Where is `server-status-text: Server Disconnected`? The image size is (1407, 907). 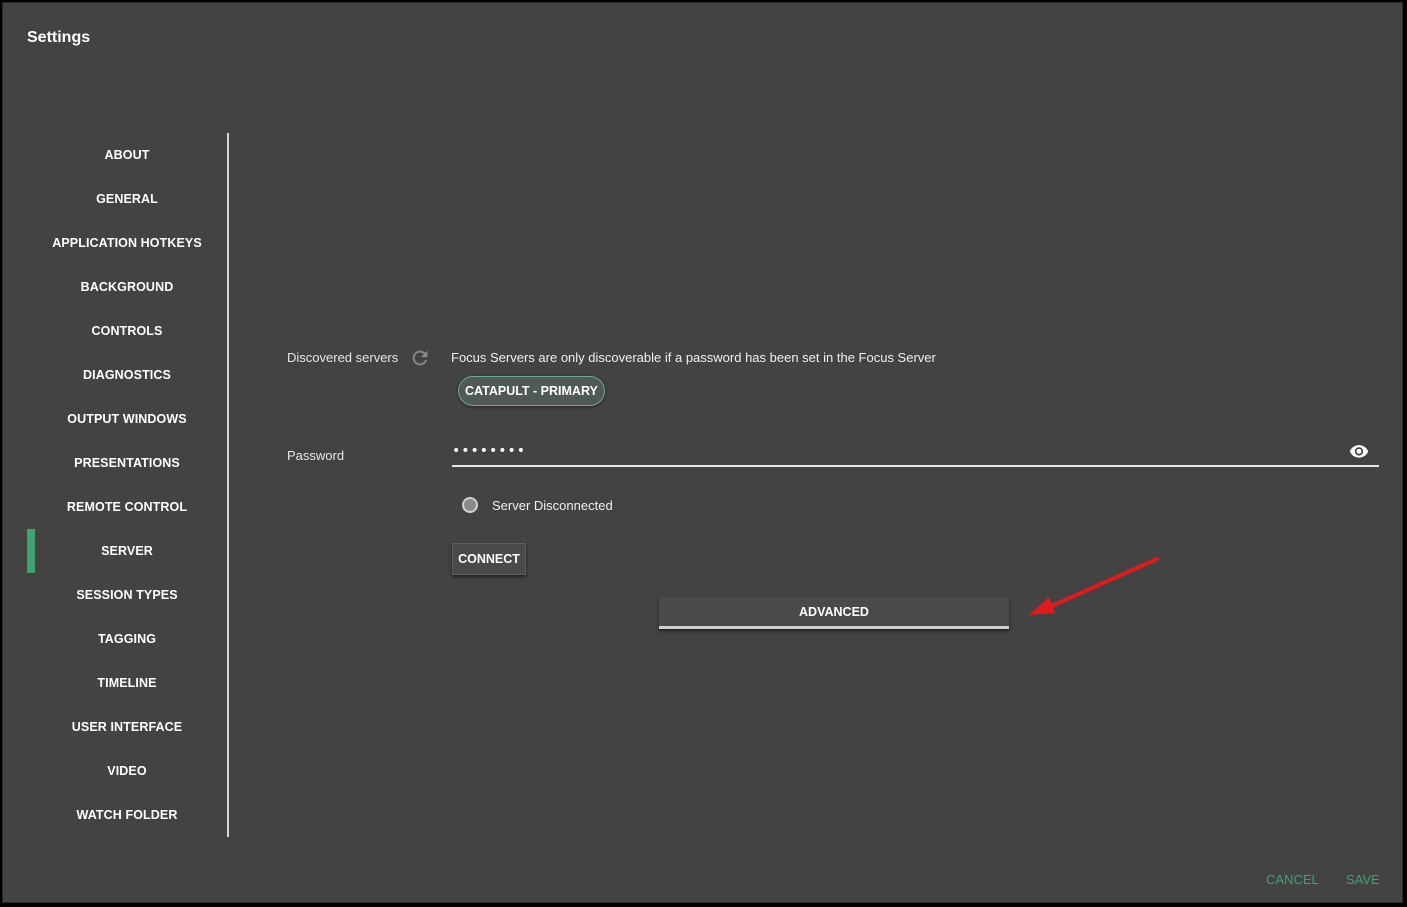
server-status-text: Server Disconnected is located at coordinates (552, 505).